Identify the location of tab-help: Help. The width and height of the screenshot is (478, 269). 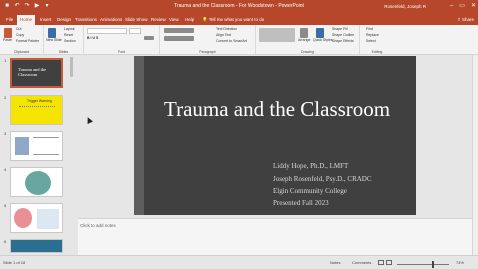
(189, 20).